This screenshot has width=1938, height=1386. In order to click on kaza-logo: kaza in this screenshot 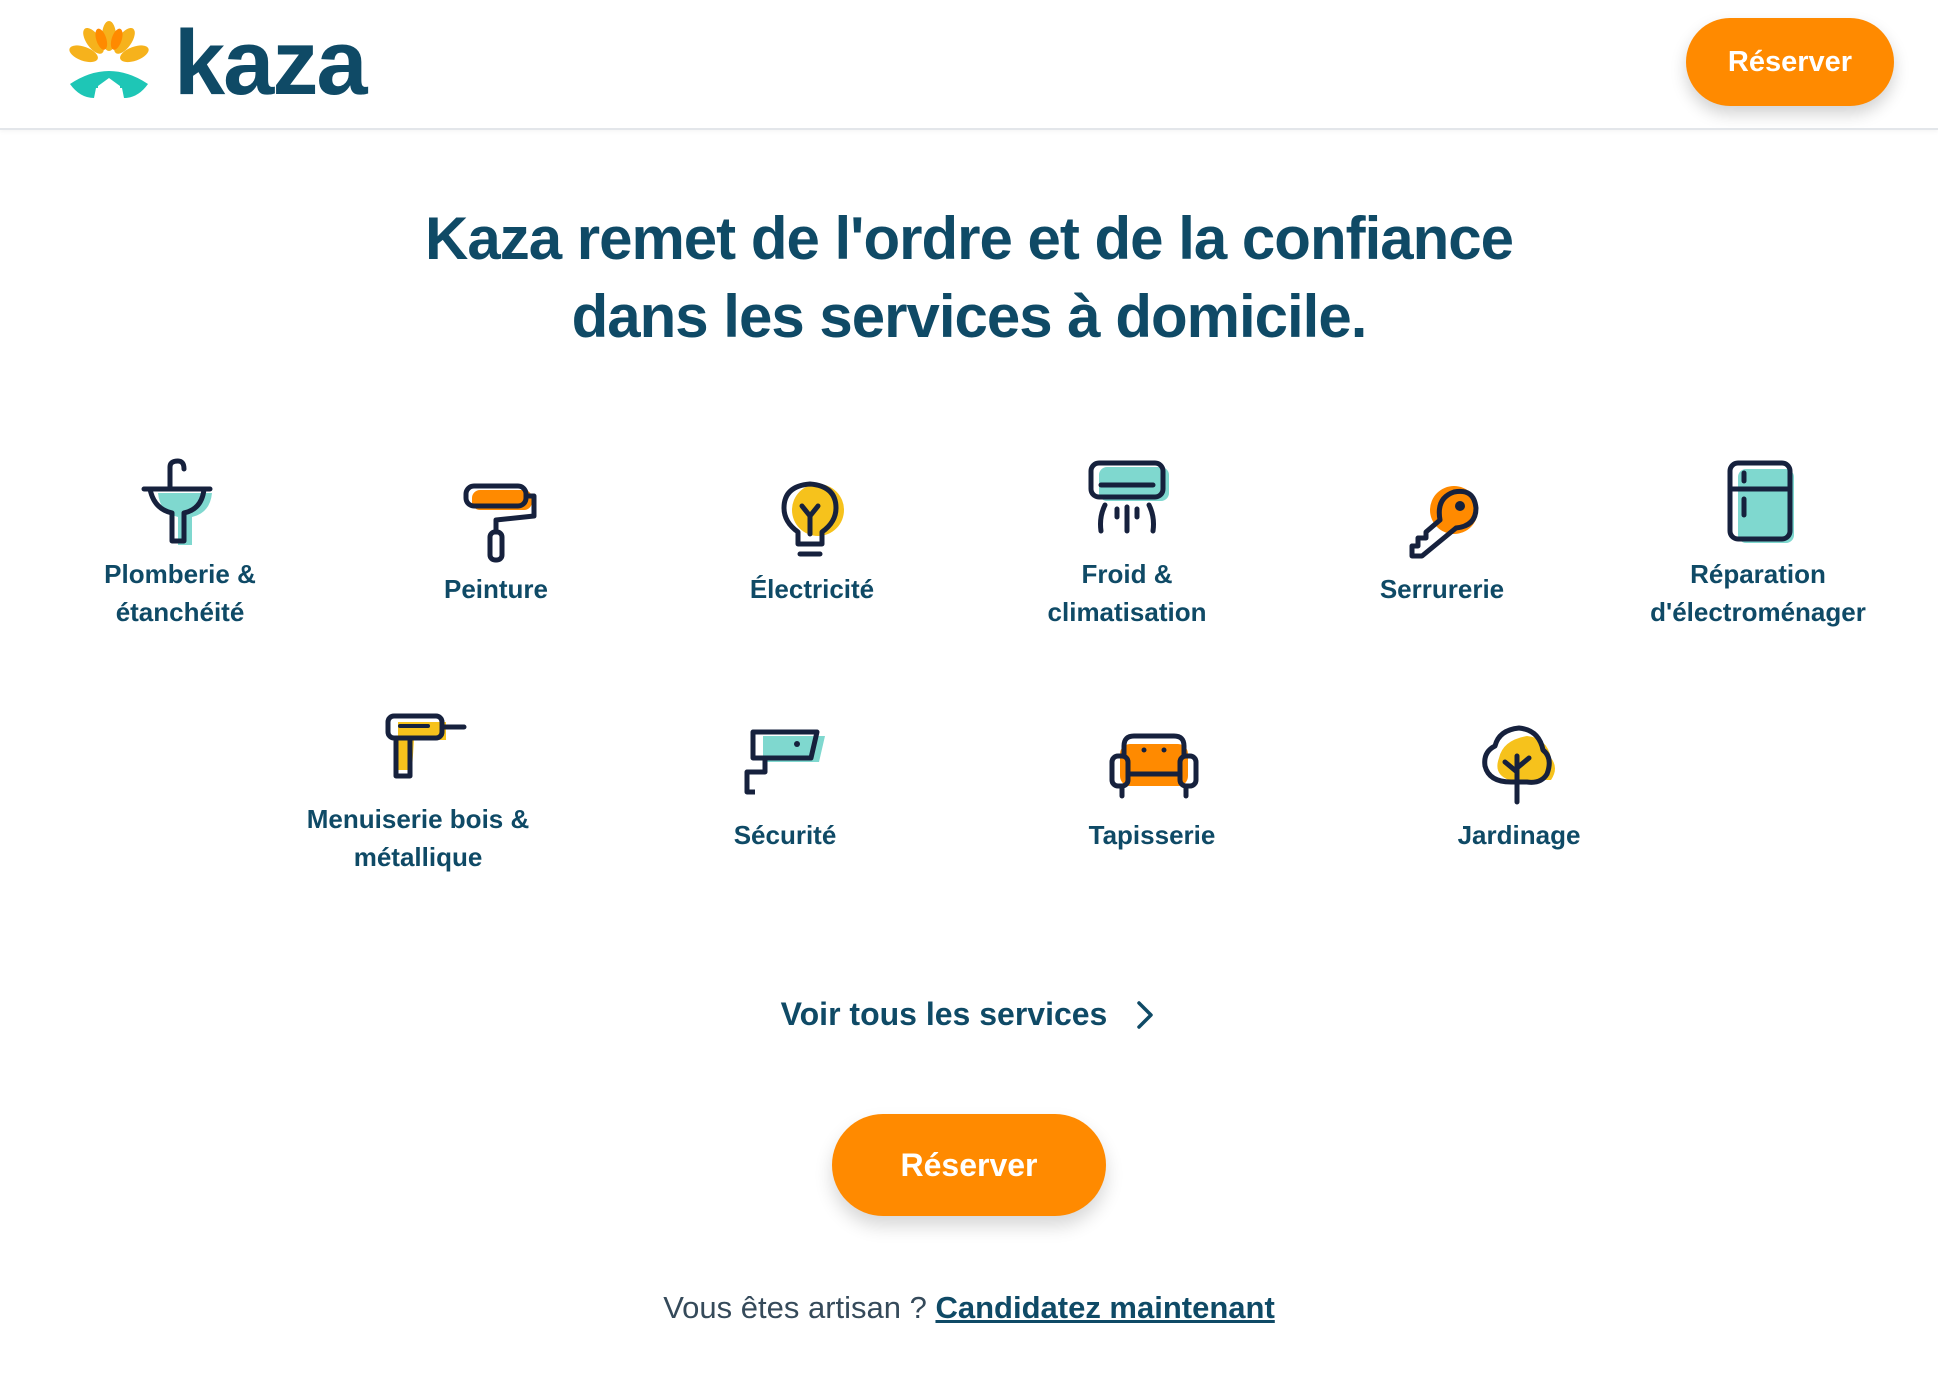, I will do `click(215, 63)`.